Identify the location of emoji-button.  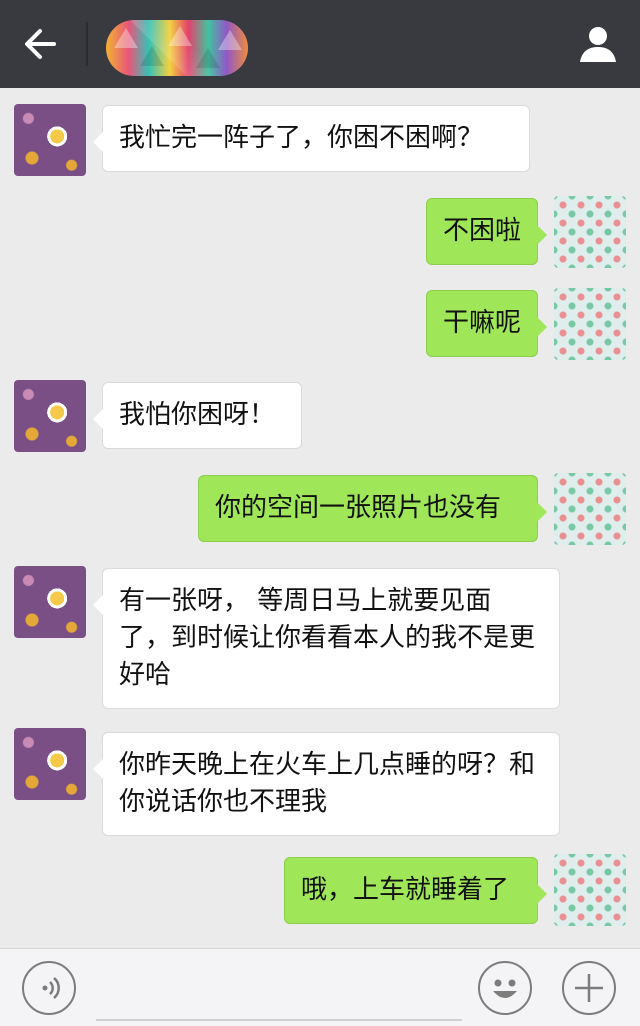
(505, 988).